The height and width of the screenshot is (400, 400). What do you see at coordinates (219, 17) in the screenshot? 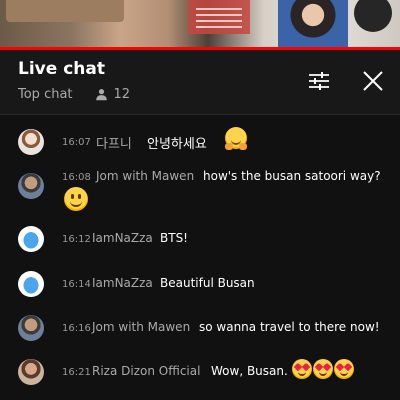
I see `video-scene-shelf` at bounding box center [219, 17].